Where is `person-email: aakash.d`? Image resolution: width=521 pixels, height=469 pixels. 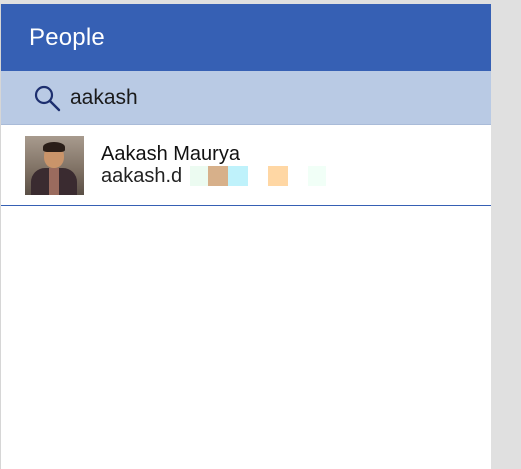
person-email: aakash.d is located at coordinates (142, 176).